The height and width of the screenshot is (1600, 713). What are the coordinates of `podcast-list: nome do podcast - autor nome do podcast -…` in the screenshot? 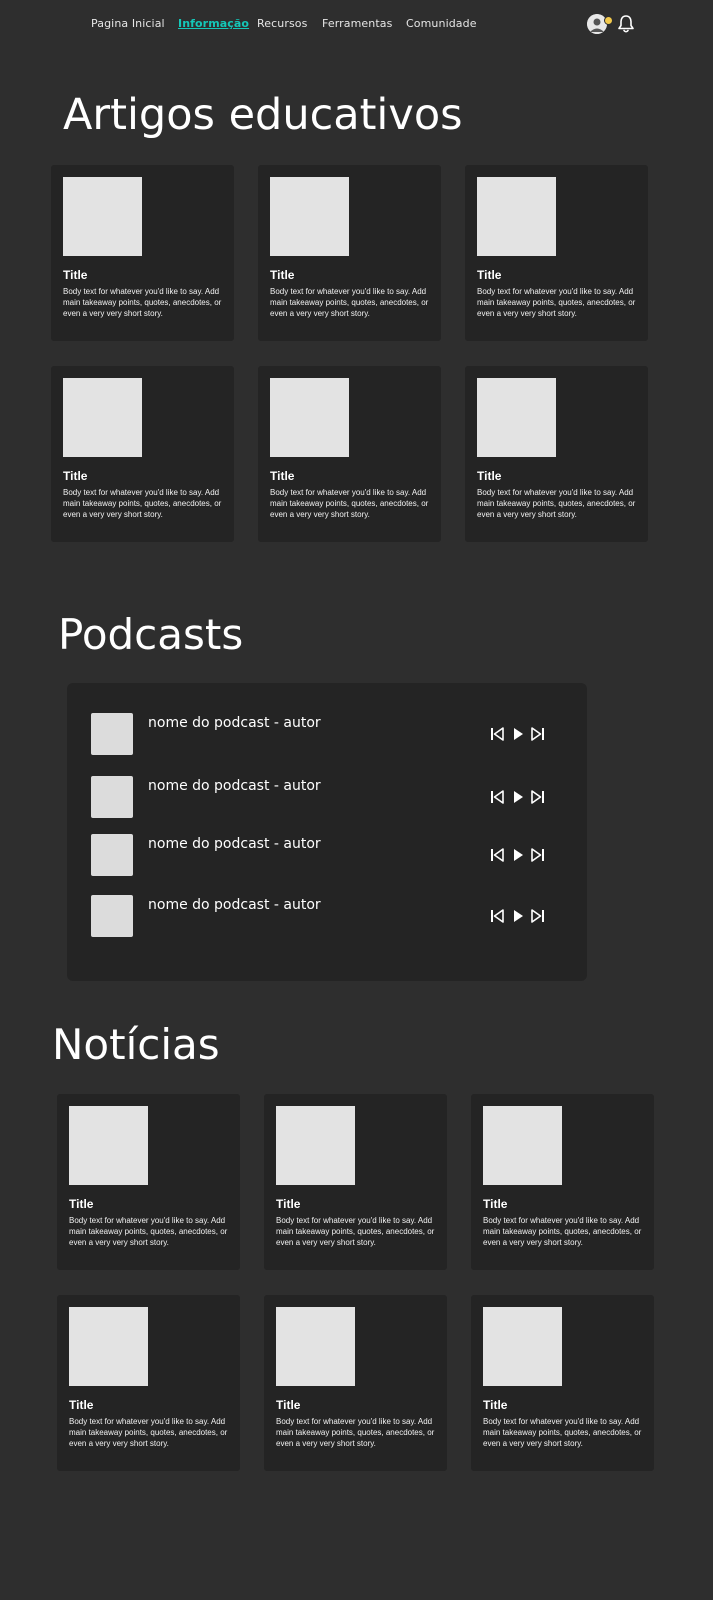 It's located at (327, 832).